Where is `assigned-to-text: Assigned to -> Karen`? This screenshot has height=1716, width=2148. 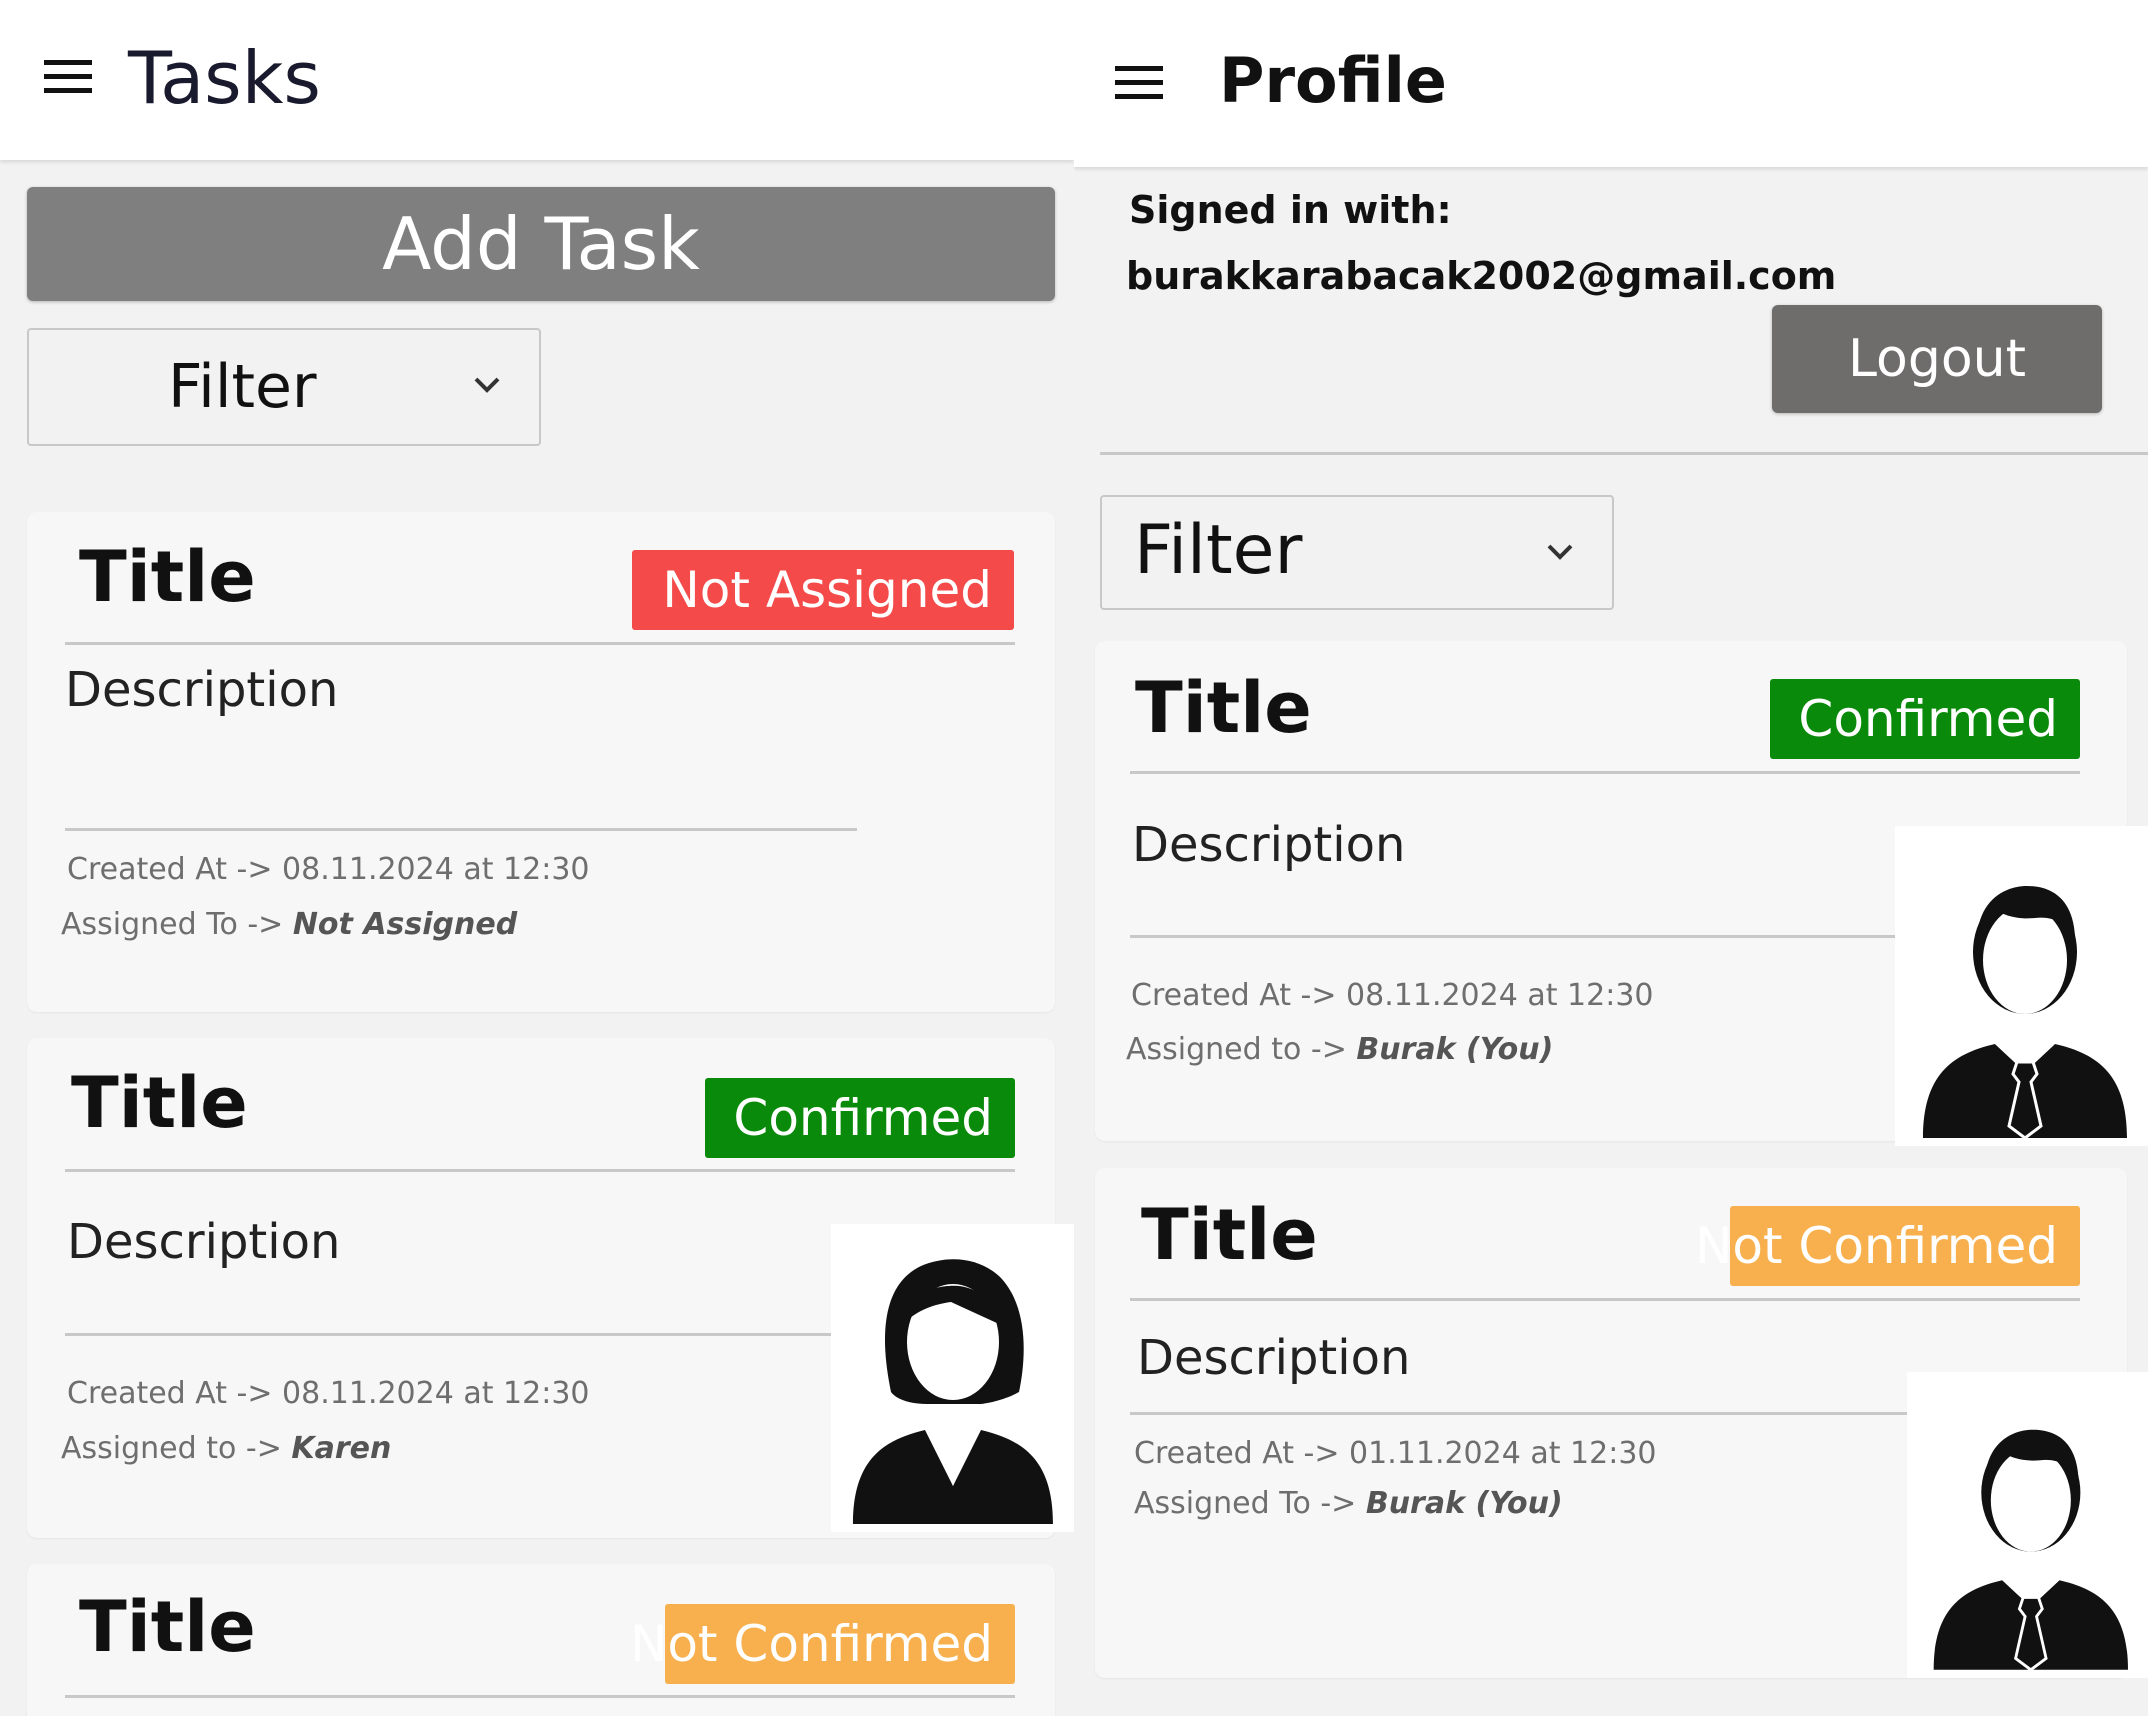 assigned-to-text: Assigned to -> Karen is located at coordinates (226, 1448).